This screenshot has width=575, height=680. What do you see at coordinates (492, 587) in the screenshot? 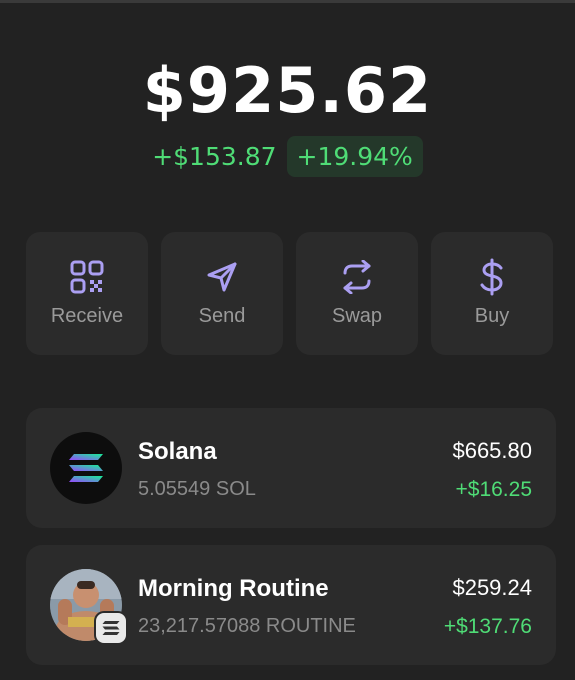
I see `token-value: $259.24` at bounding box center [492, 587].